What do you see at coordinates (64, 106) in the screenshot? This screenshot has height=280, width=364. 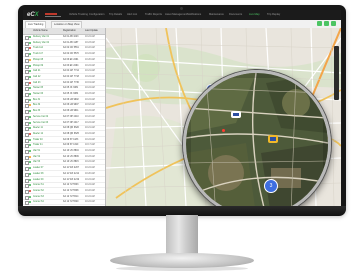 I see `list-item: Bus 32 KA 06 LM 9907 10:18 AM` at bounding box center [64, 106].